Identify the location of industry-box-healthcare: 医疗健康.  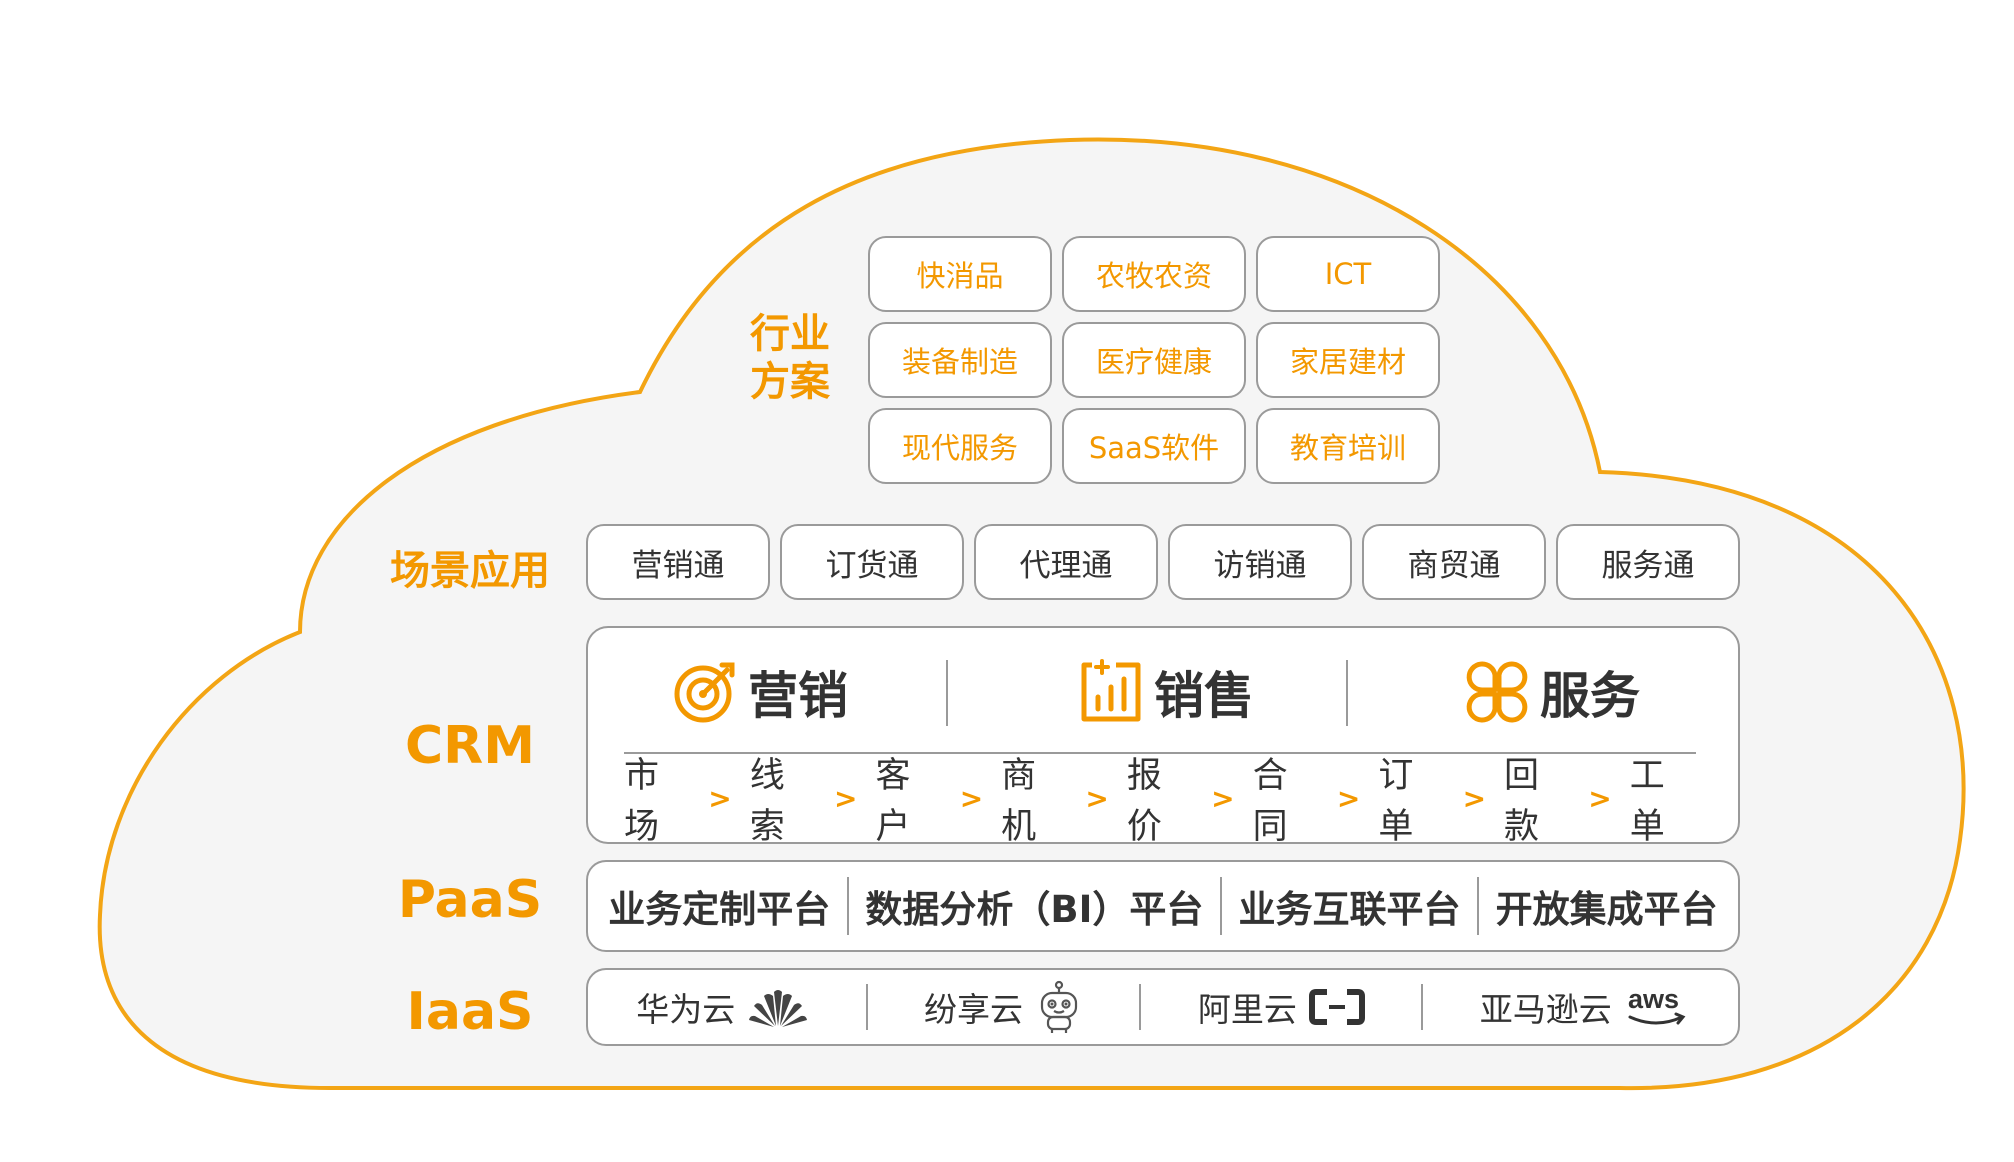
(1154, 360).